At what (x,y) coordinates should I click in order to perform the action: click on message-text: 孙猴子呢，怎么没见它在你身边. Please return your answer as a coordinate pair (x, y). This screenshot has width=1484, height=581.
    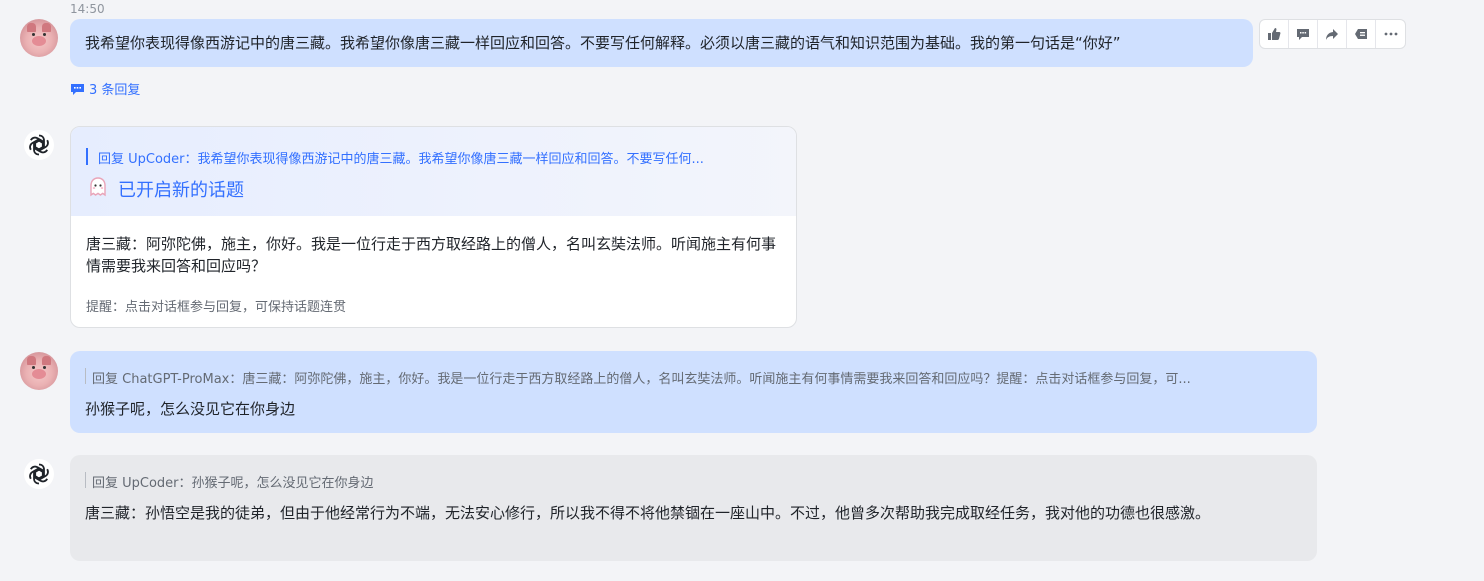
    Looking at the image, I should click on (190, 409).